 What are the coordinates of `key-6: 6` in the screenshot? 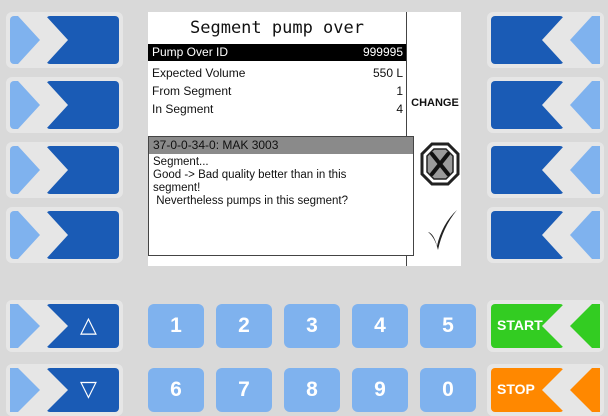 It's located at (176, 390).